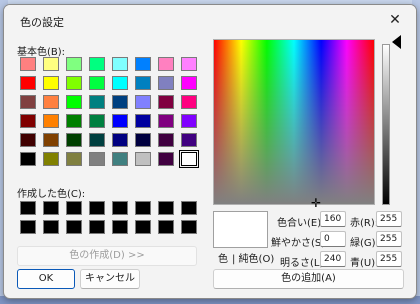 The image size is (420, 304). Describe the element at coordinates (396, 42) in the screenshot. I see `luminosity-arrow-icon` at that location.